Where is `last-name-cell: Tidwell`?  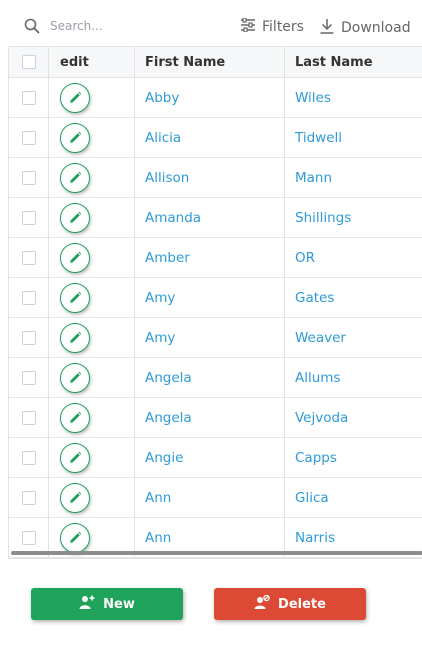 last-name-cell: Tidwell is located at coordinates (353, 137).